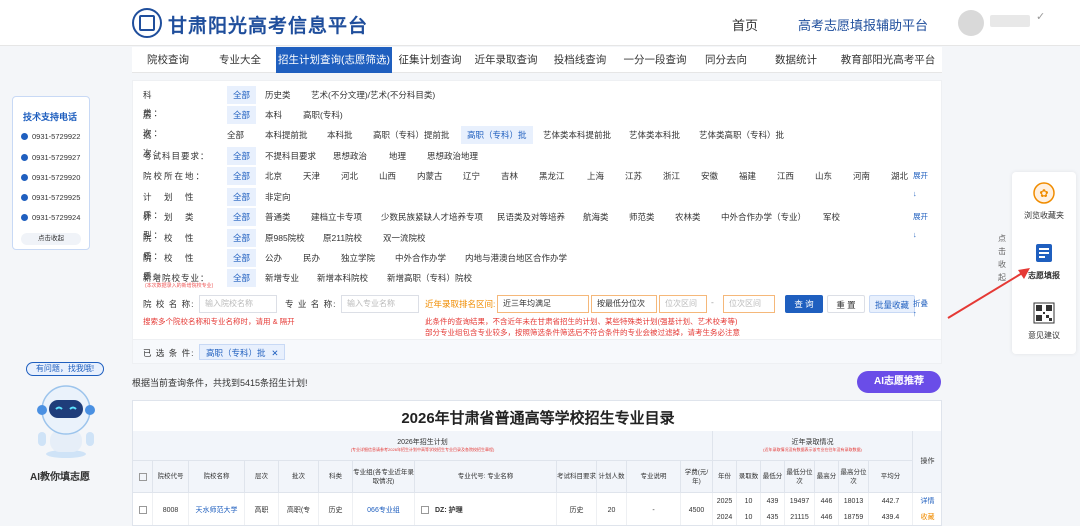 The height and width of the screenshot is (526, 1080). What do you see at coordinates (642, 217) in the screenshot?
I see `filter-option: 师范类` at bounding box center [642, 217].